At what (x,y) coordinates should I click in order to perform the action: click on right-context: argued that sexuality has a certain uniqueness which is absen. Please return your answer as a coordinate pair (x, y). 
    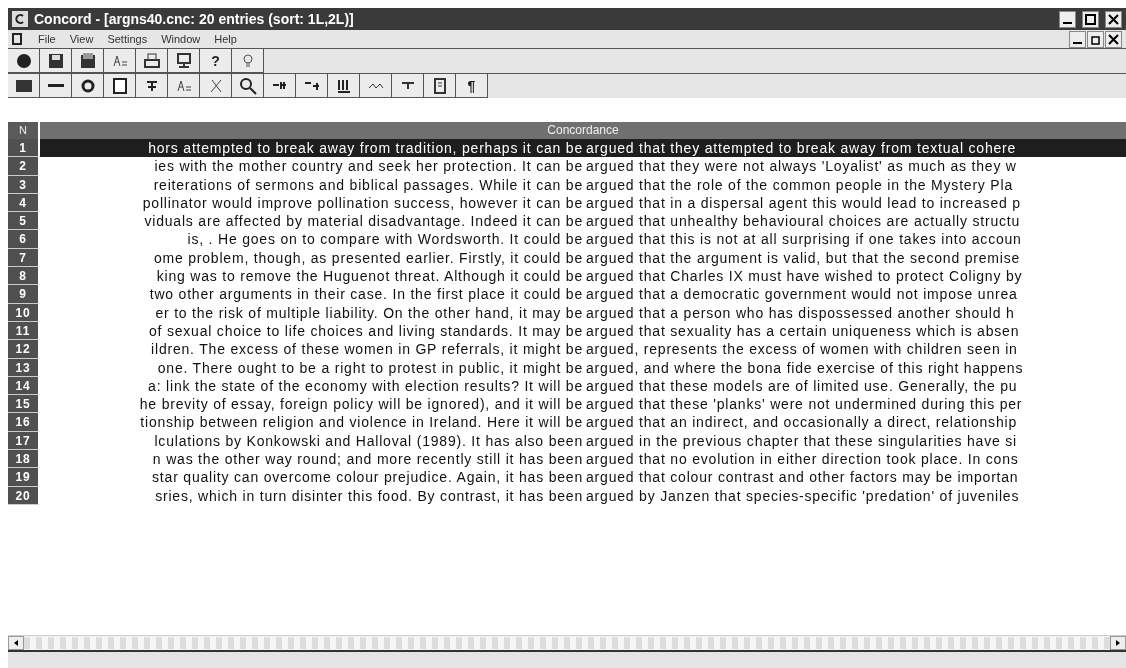
    Looking at the image, I should click on (803, 330).